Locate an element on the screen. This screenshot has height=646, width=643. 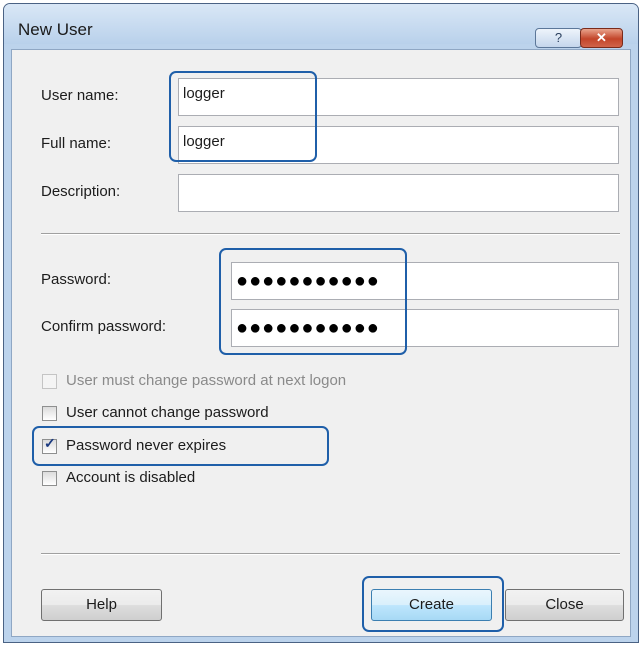
checkbox-cannot-change is located at coordinates (49, 413).